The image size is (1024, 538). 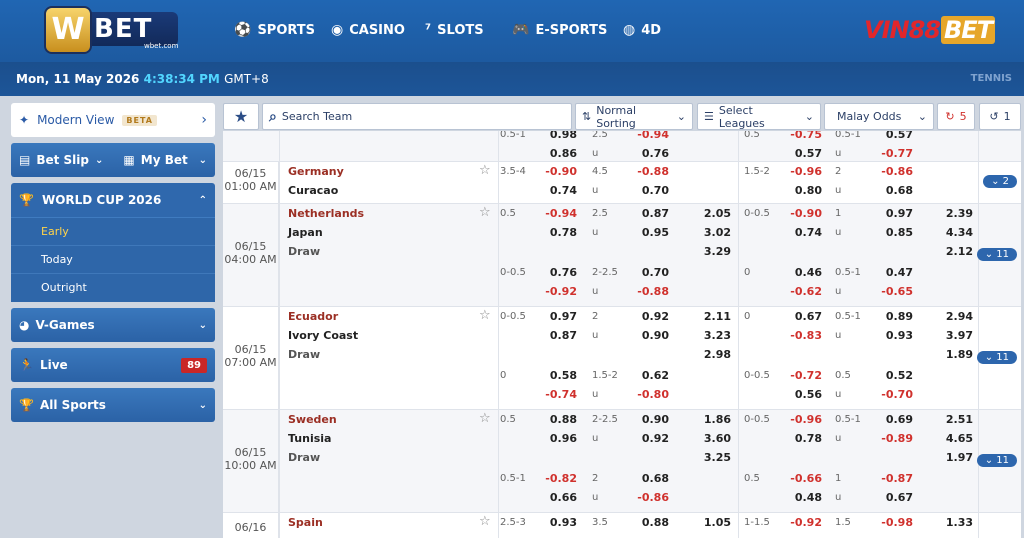 What do you see at coordinates (800, 153) in the screenshot?
I see `ht-handicap-away-odds: 0.57` at bounding box center [800, 153].